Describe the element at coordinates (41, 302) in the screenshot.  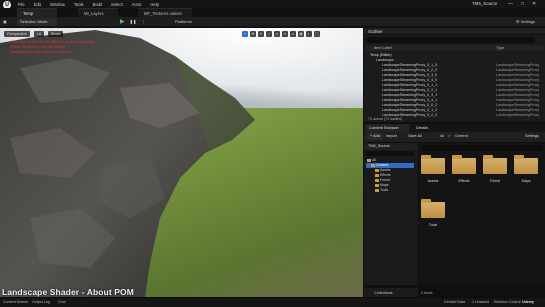
I see `output-log-button: Output Log` at that location.